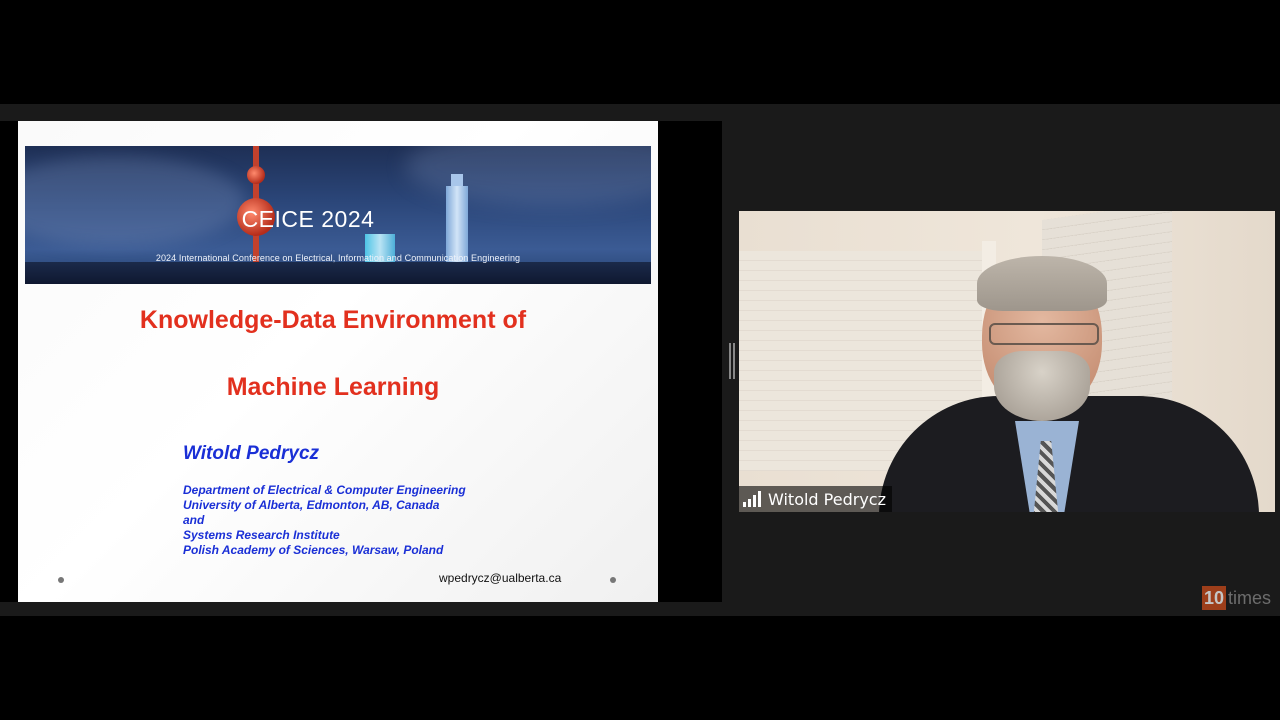 The height and width of the screenshot is (720, 1280). I want to click on participant-name-tag: Witold Pedrycz, so click(815, 499).